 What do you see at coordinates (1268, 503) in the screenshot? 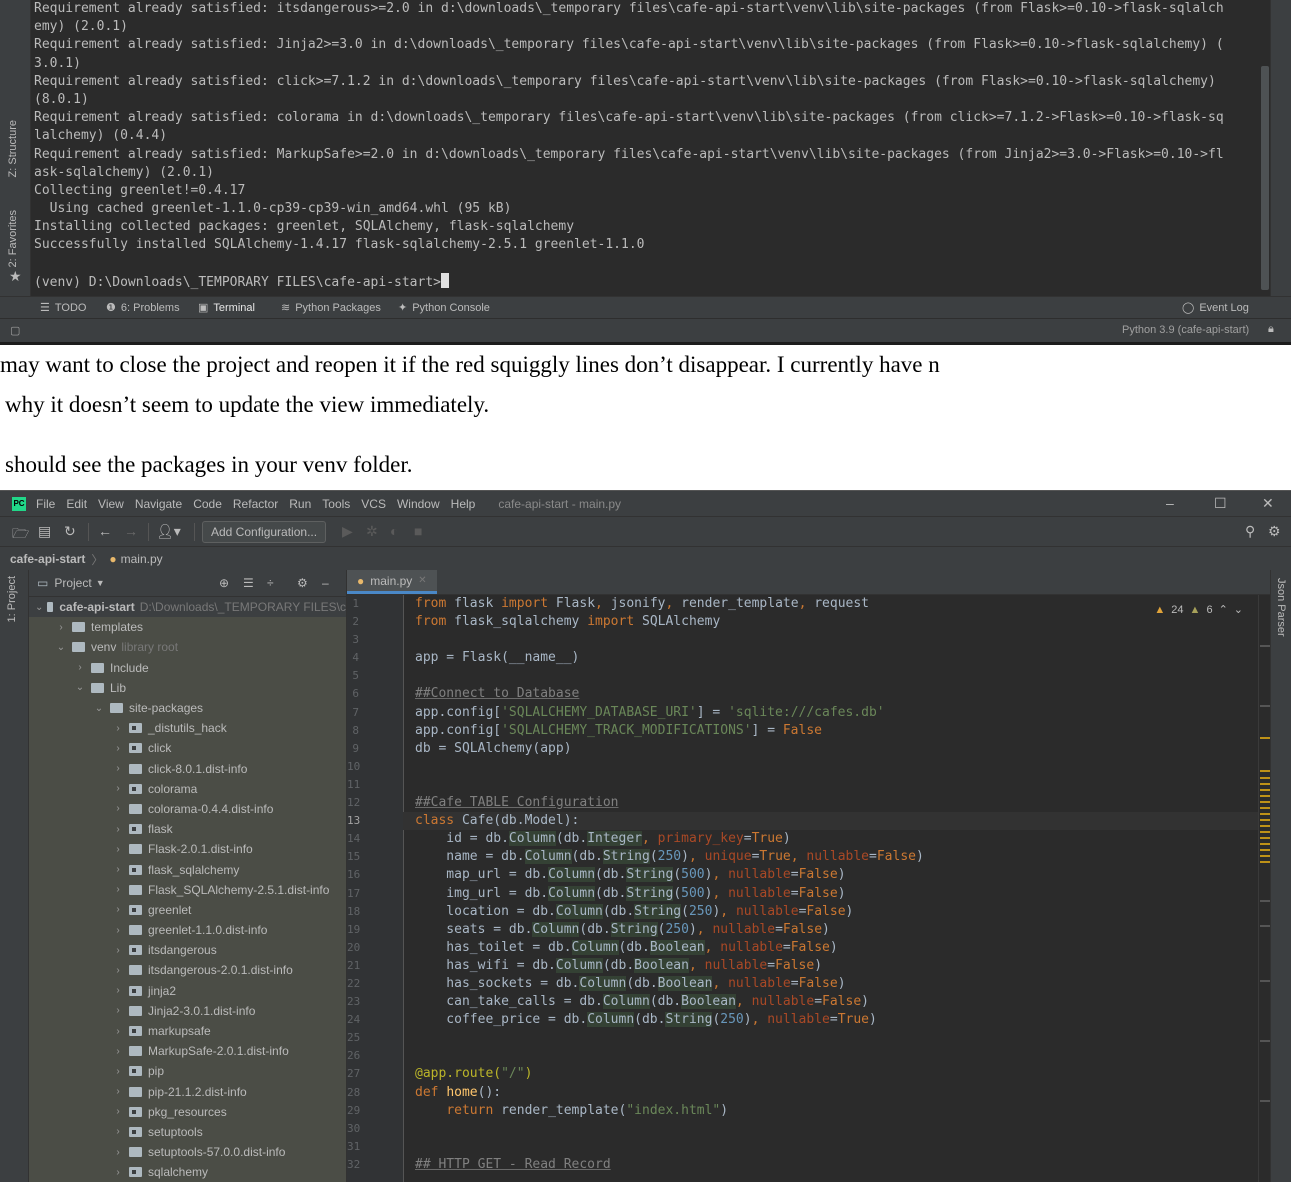
I see `close-icon: ✕` at bounding box center [1268, 503].